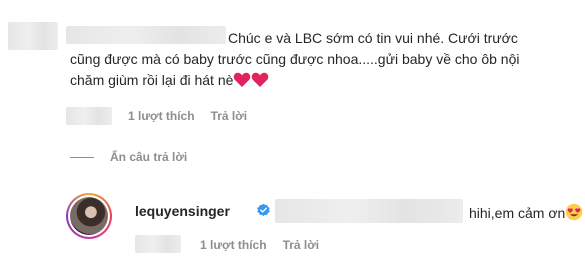  Describe the element at coordinates (233, 245) in the screenshot. I see `reply-likes: 1 lượt thích` at that location.